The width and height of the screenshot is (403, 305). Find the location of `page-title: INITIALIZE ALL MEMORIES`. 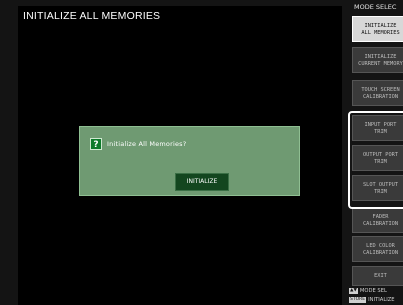

page-title: INITIALIZE ALL MEMORIES is located at coordinates (92, 16).